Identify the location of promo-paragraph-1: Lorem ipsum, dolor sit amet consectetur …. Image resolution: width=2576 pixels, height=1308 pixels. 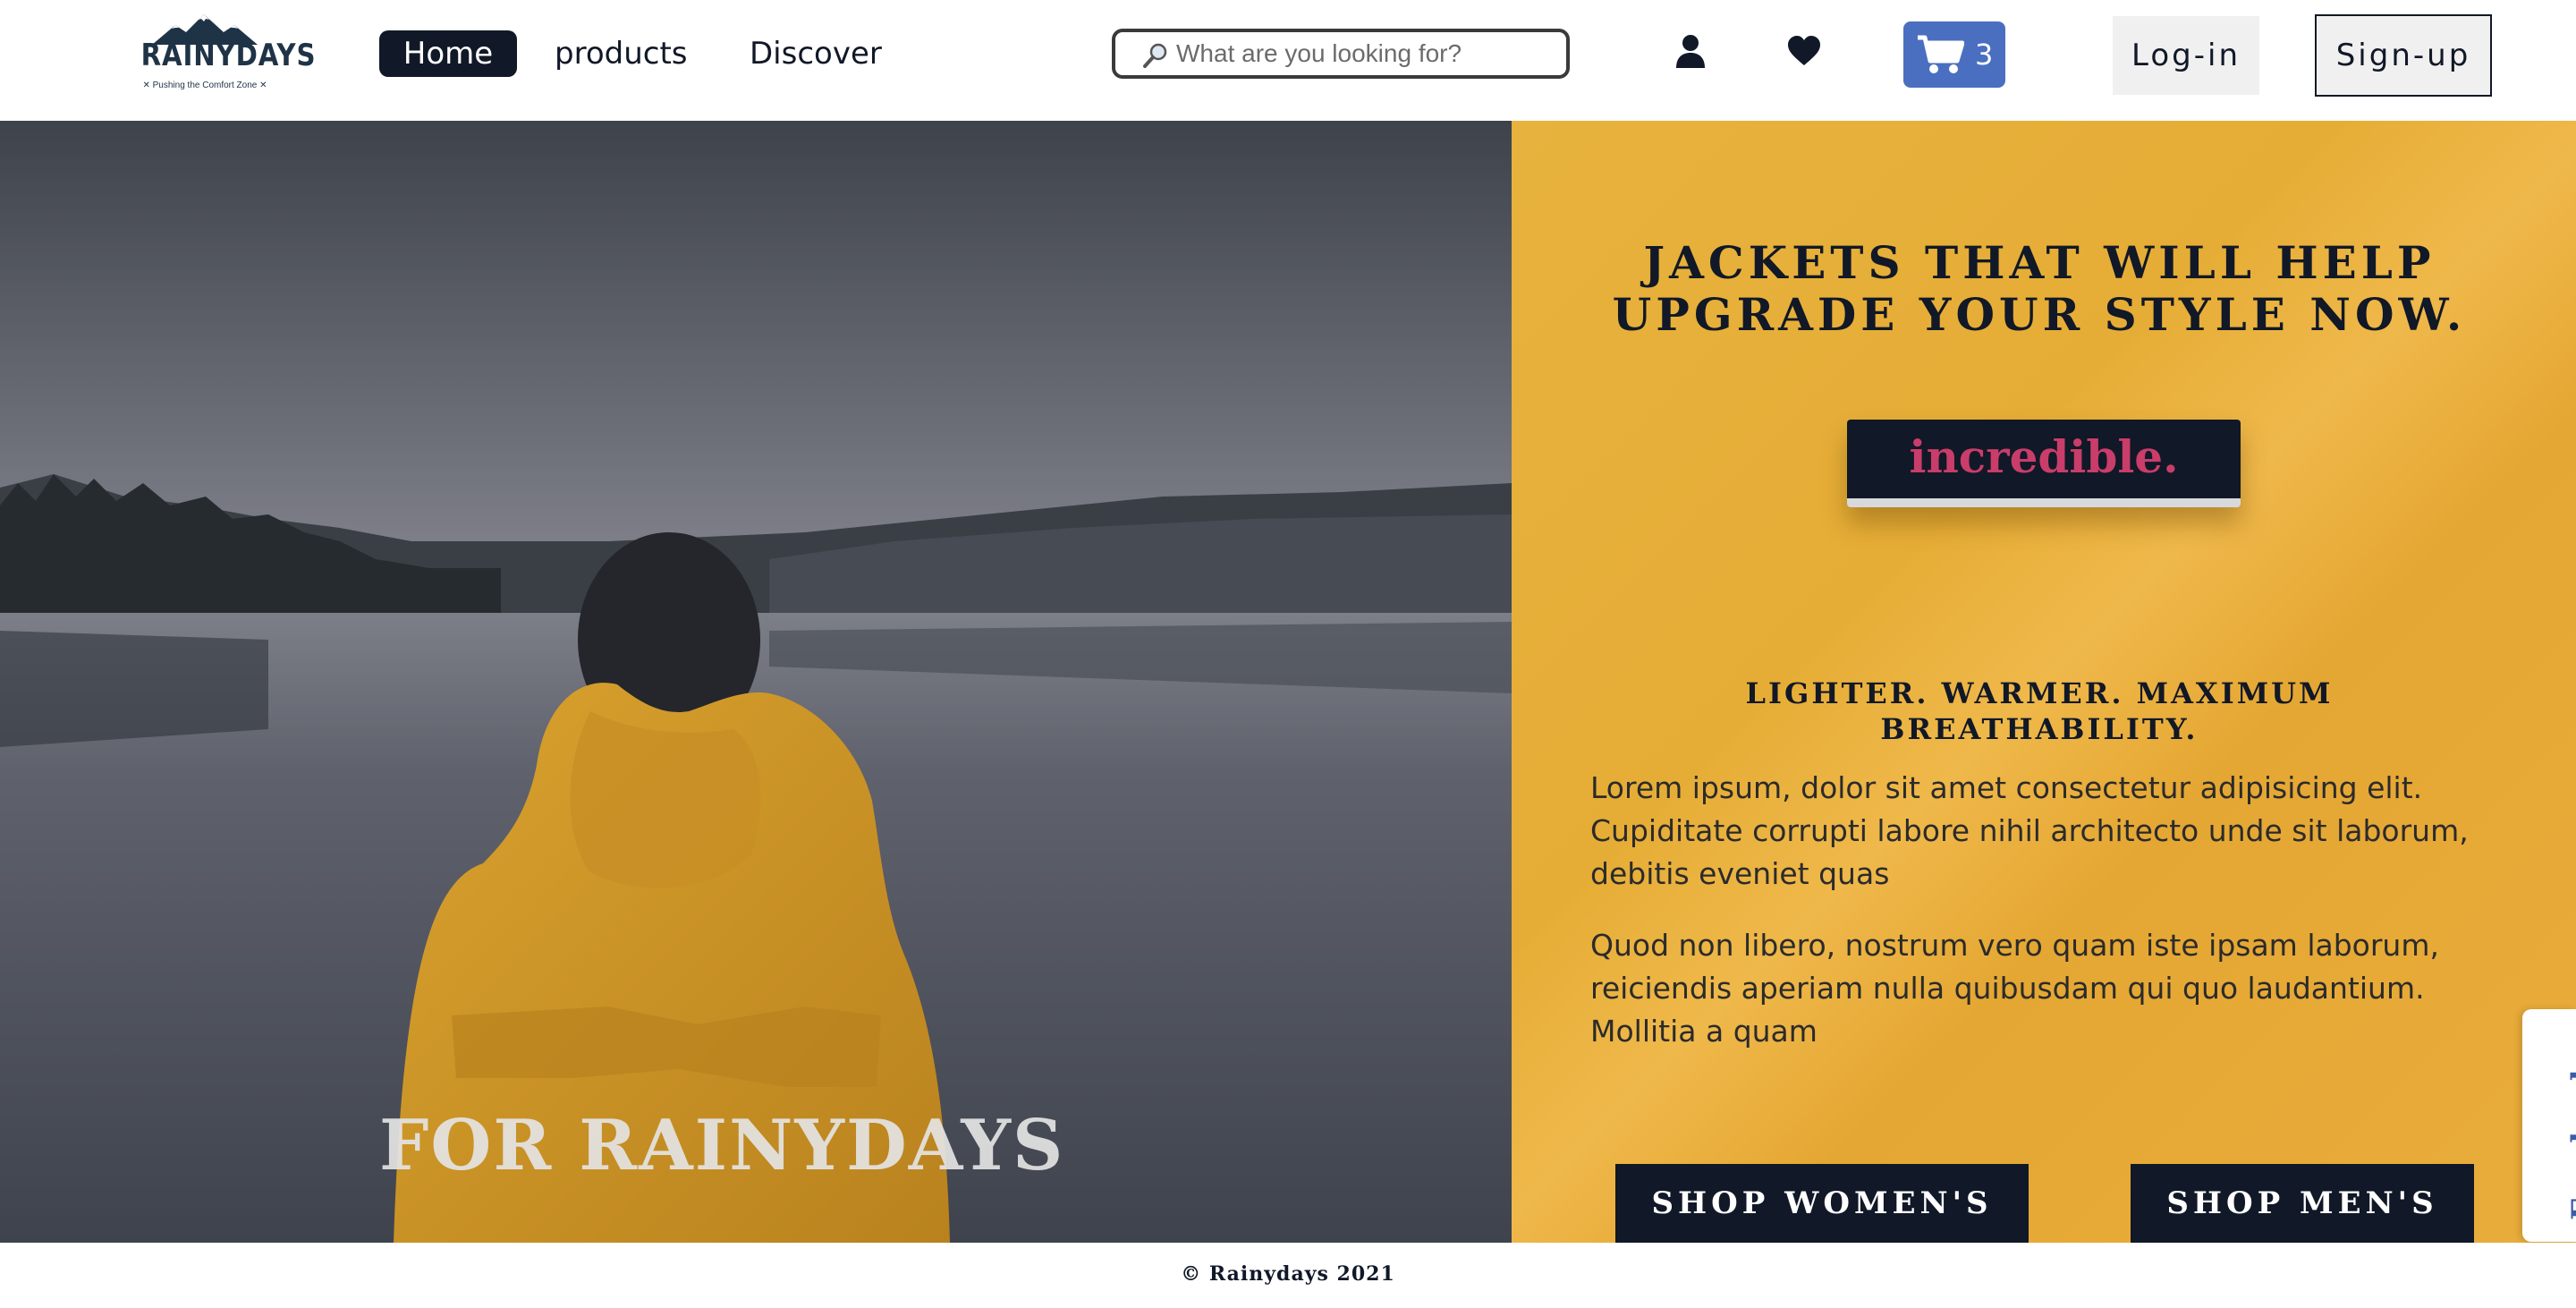
(2029, 830).